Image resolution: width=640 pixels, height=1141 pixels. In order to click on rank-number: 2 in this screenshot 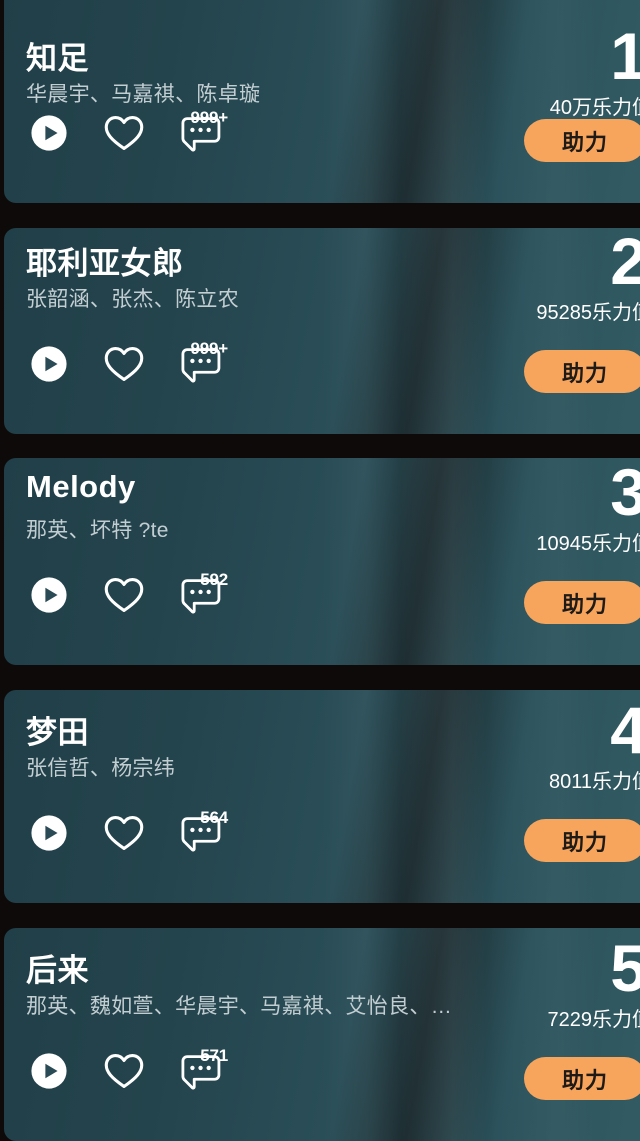, I will do `click(625, 263)`.